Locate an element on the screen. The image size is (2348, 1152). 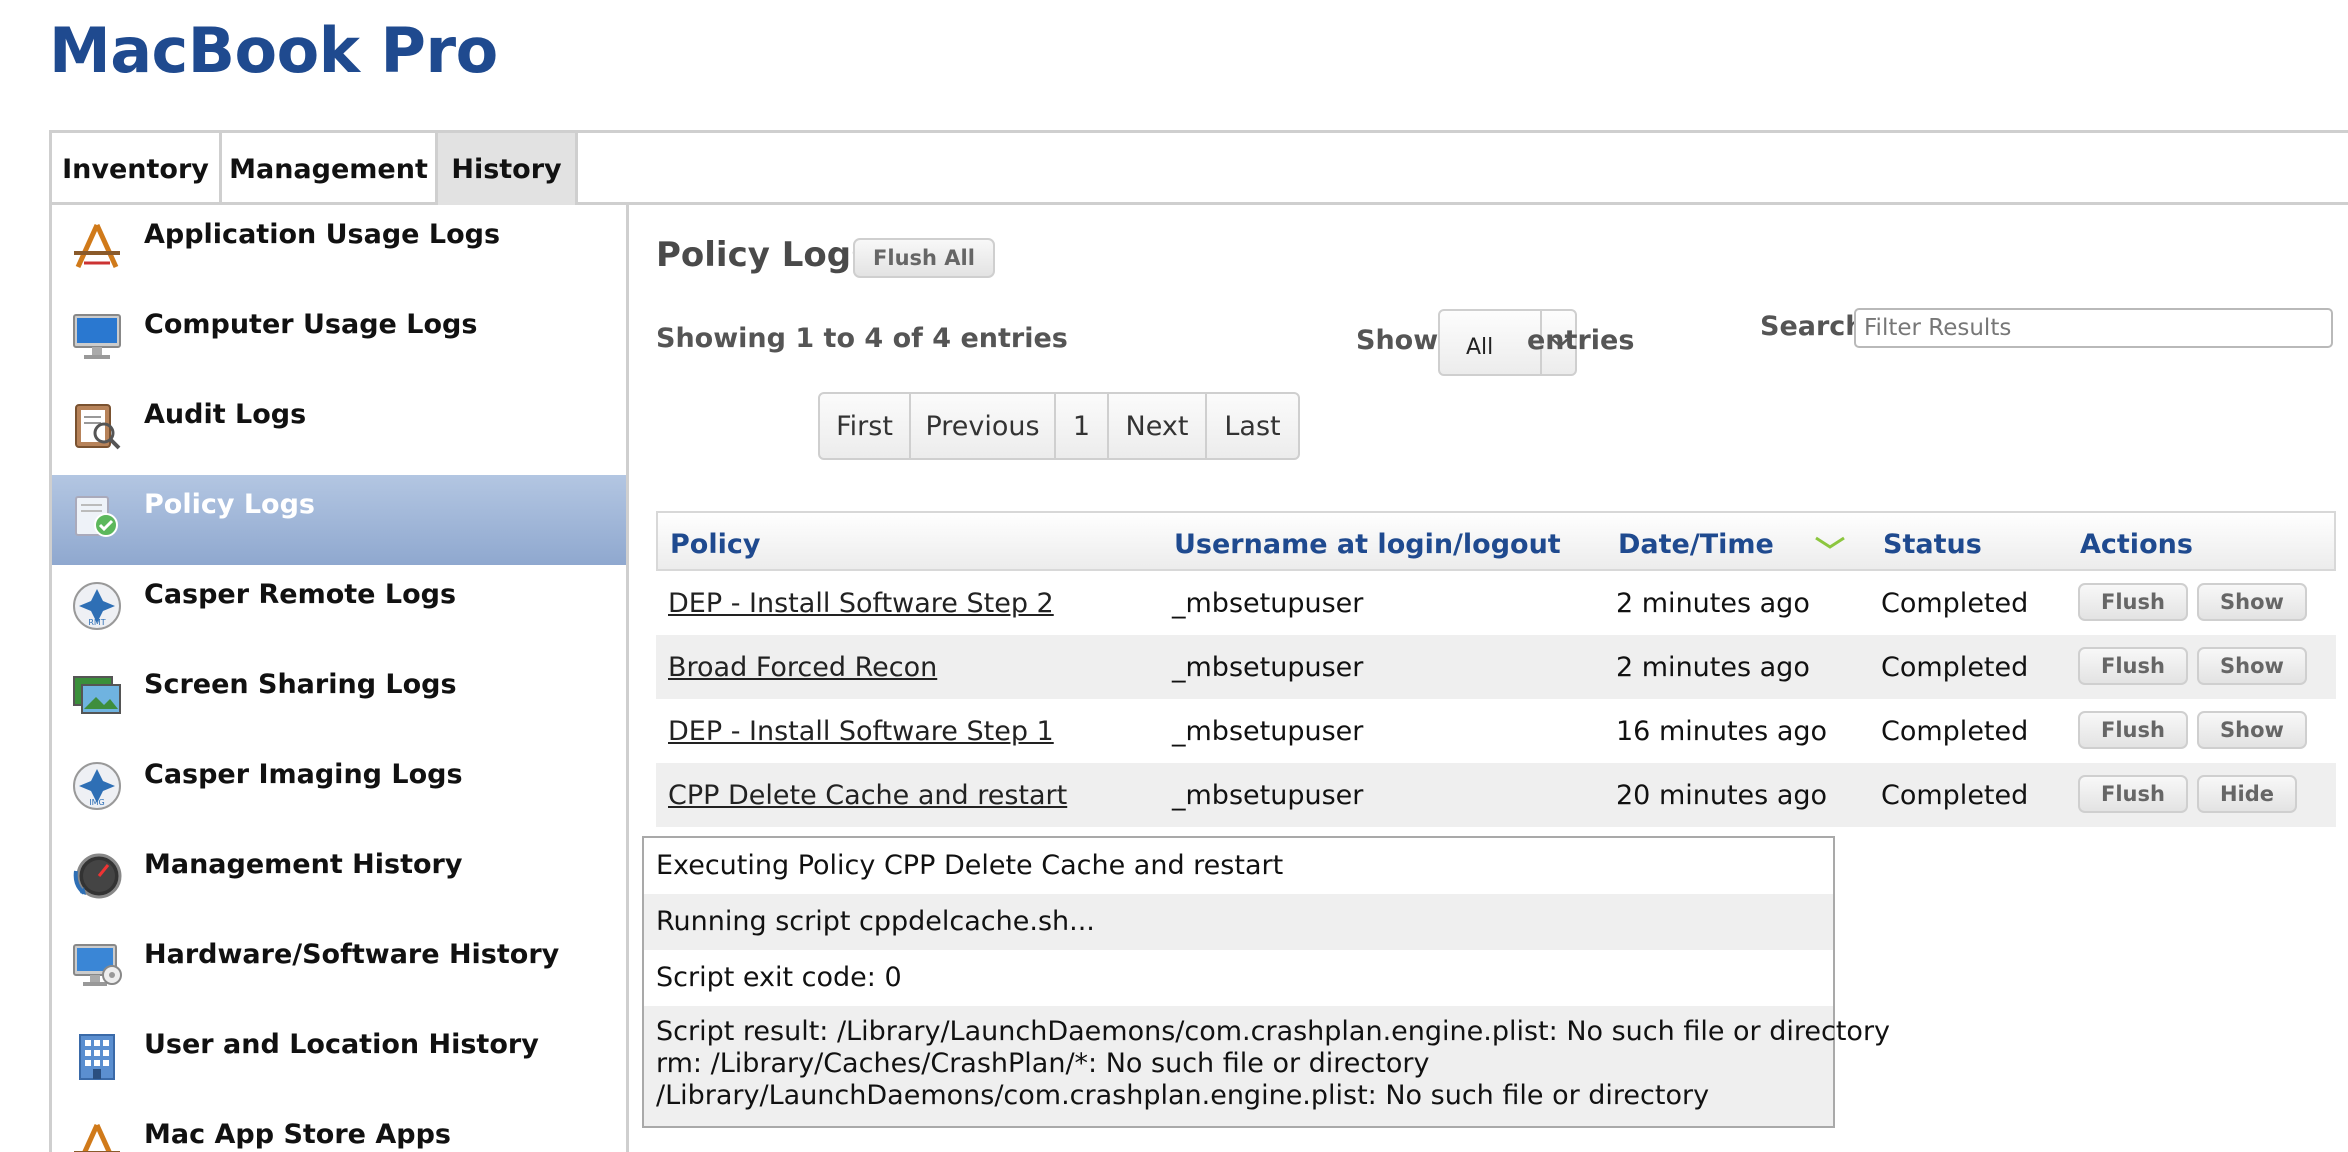
datetime-cell: 16 minutes ago is located at coordinates (1722, 731).